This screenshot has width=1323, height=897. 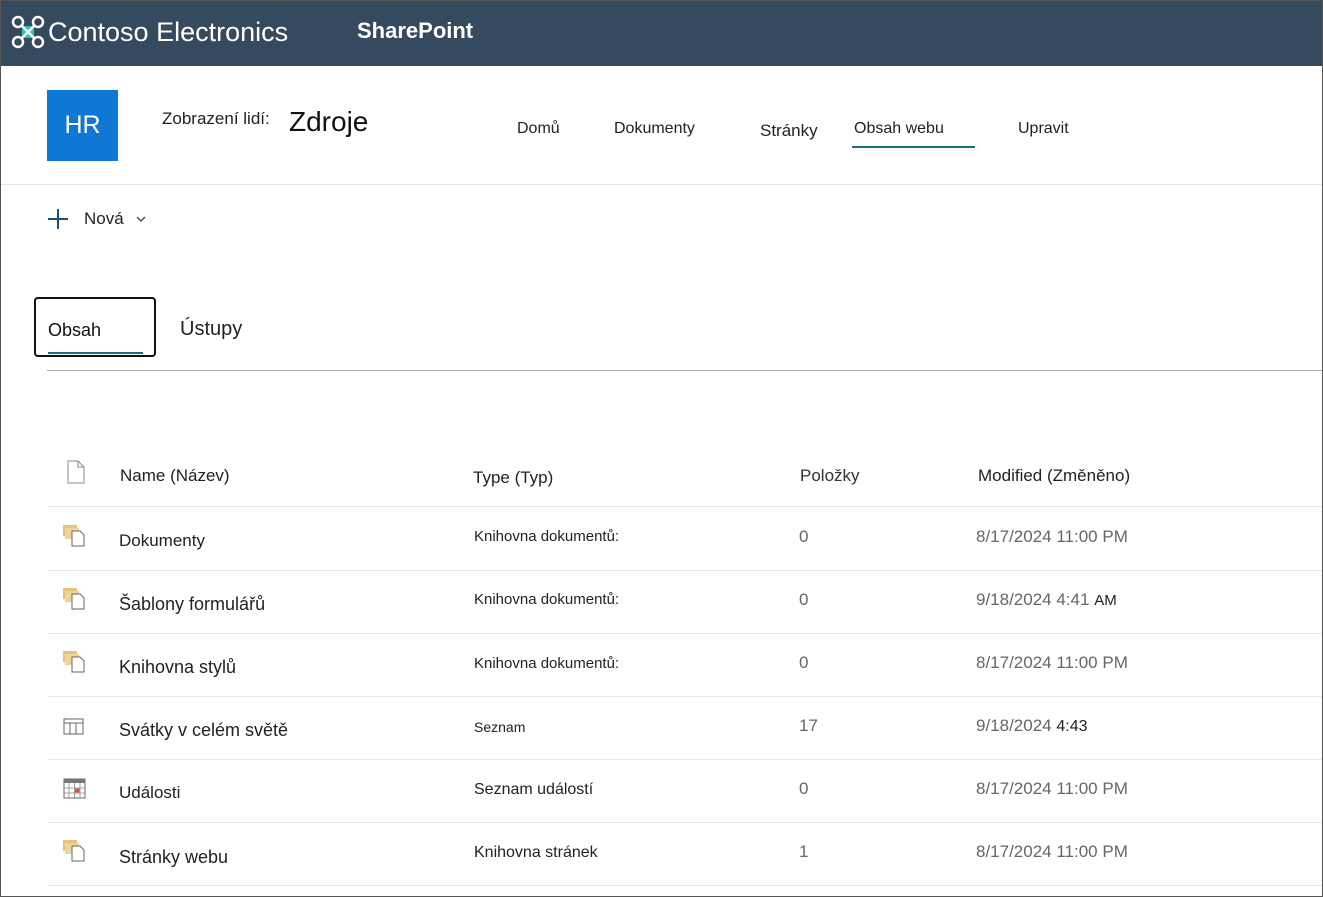 I want to click on row-modified: 9/18/2024 4:41 AM, so click(x=1046, y=600).